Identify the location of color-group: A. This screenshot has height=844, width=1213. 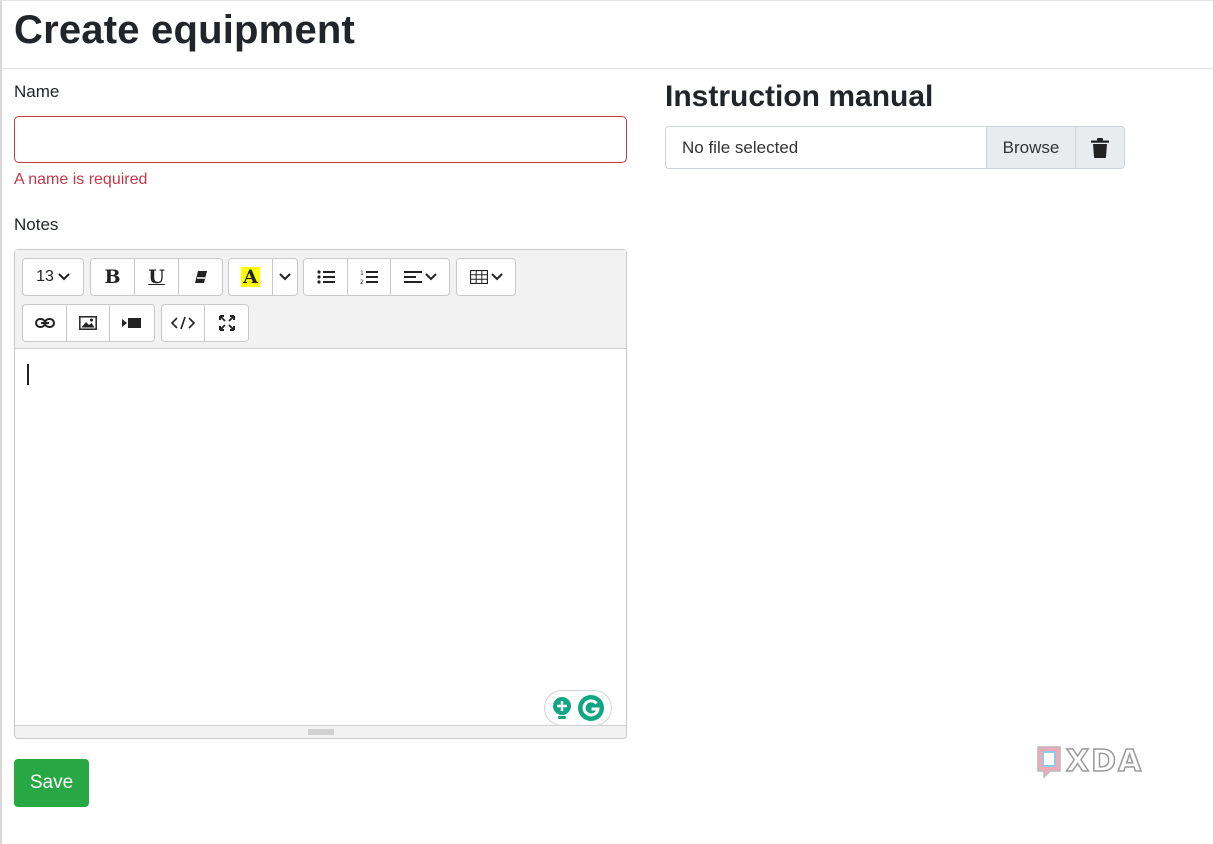
(263, 277).